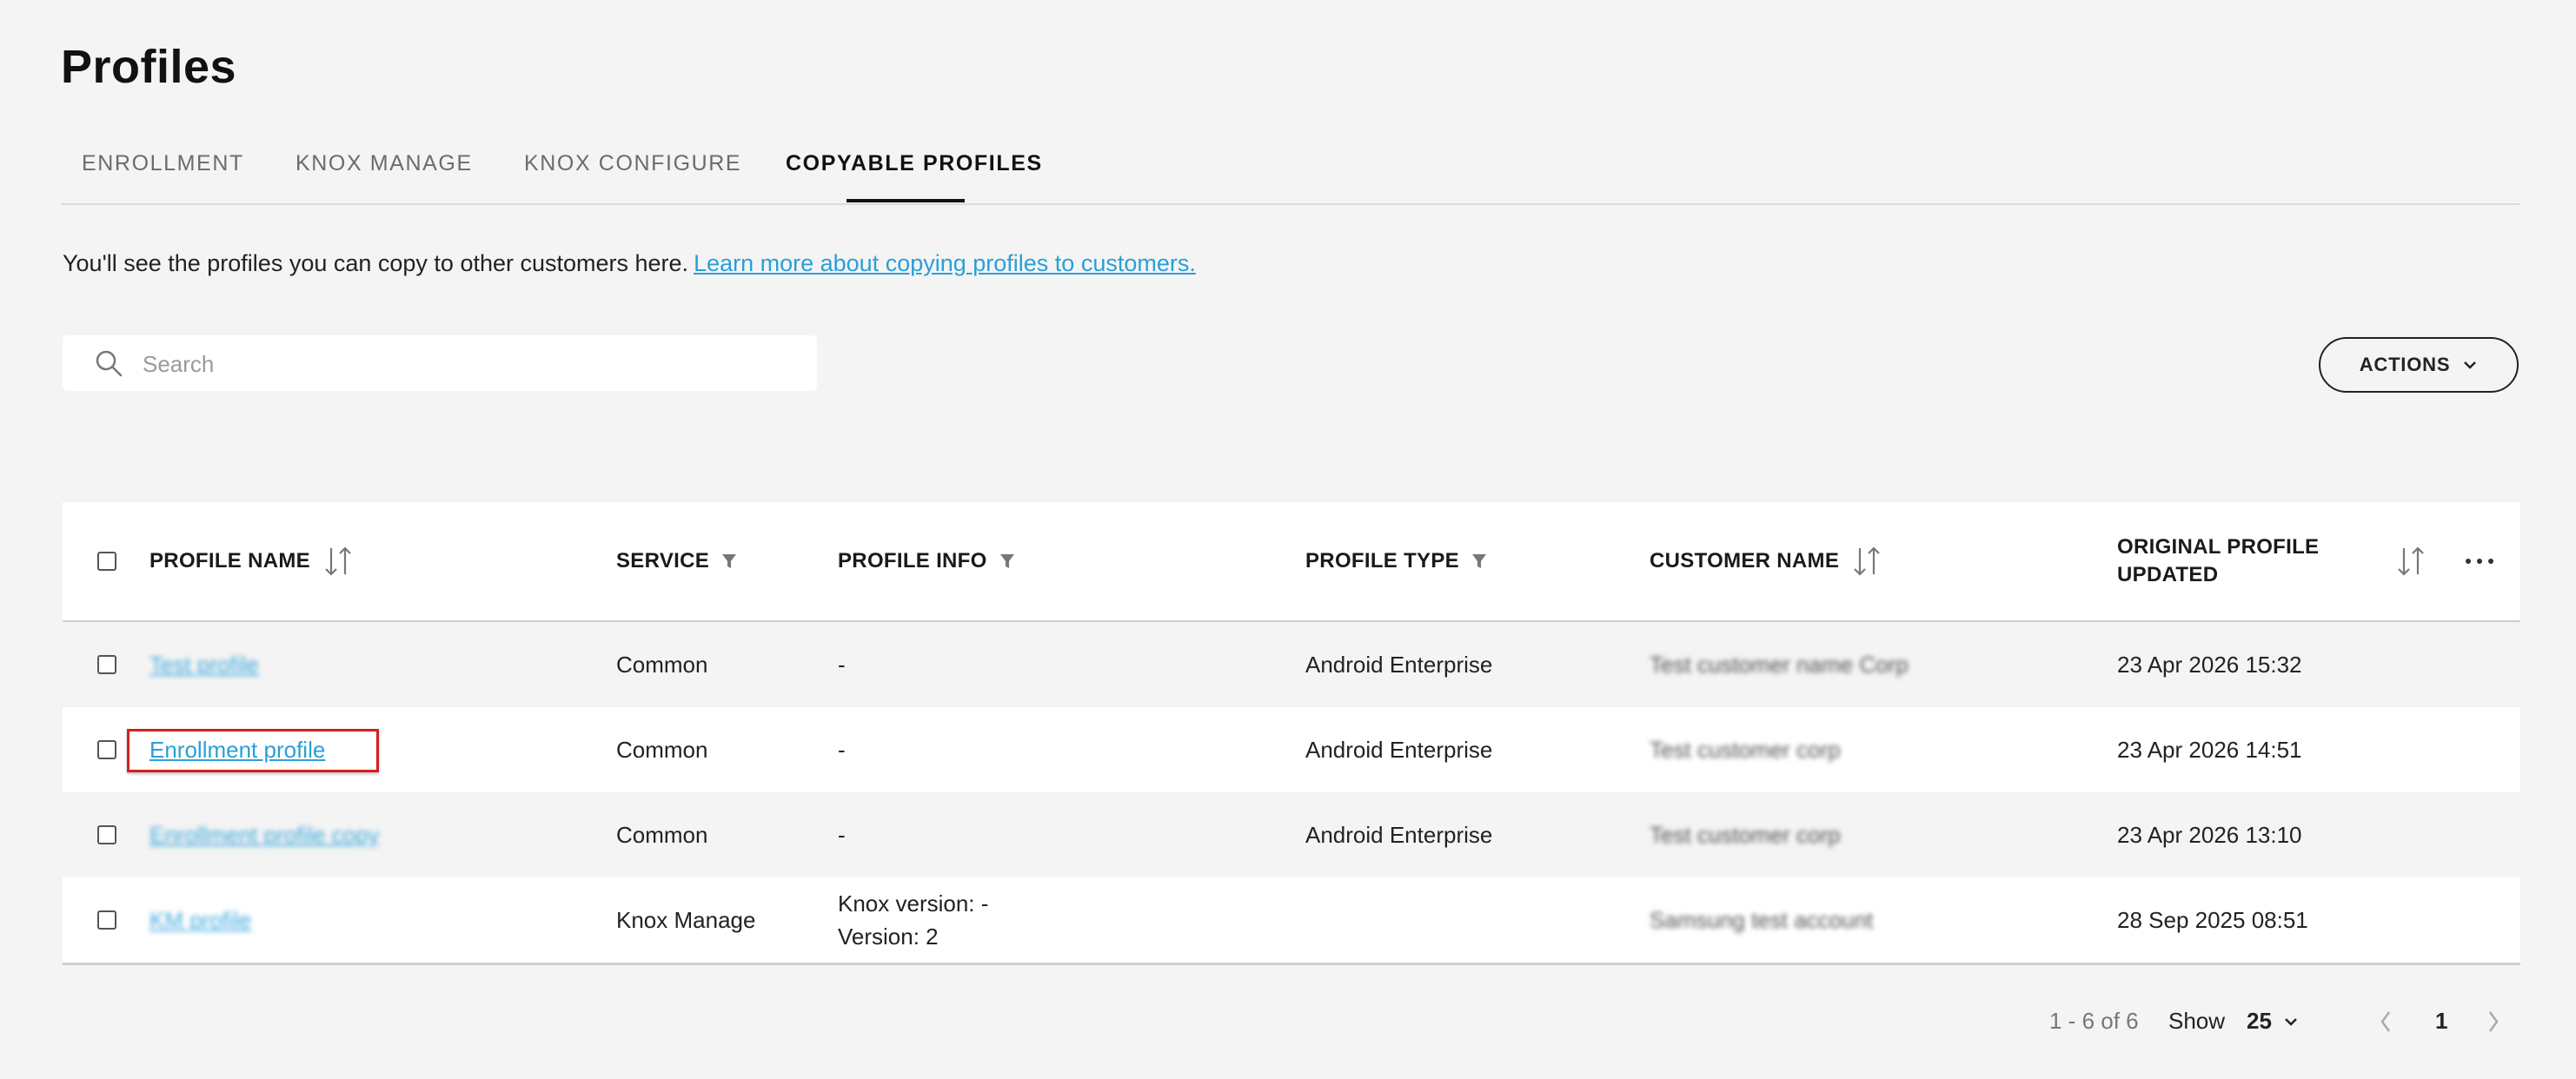  I want to click on select-all-checkbox, so click(106, 561).